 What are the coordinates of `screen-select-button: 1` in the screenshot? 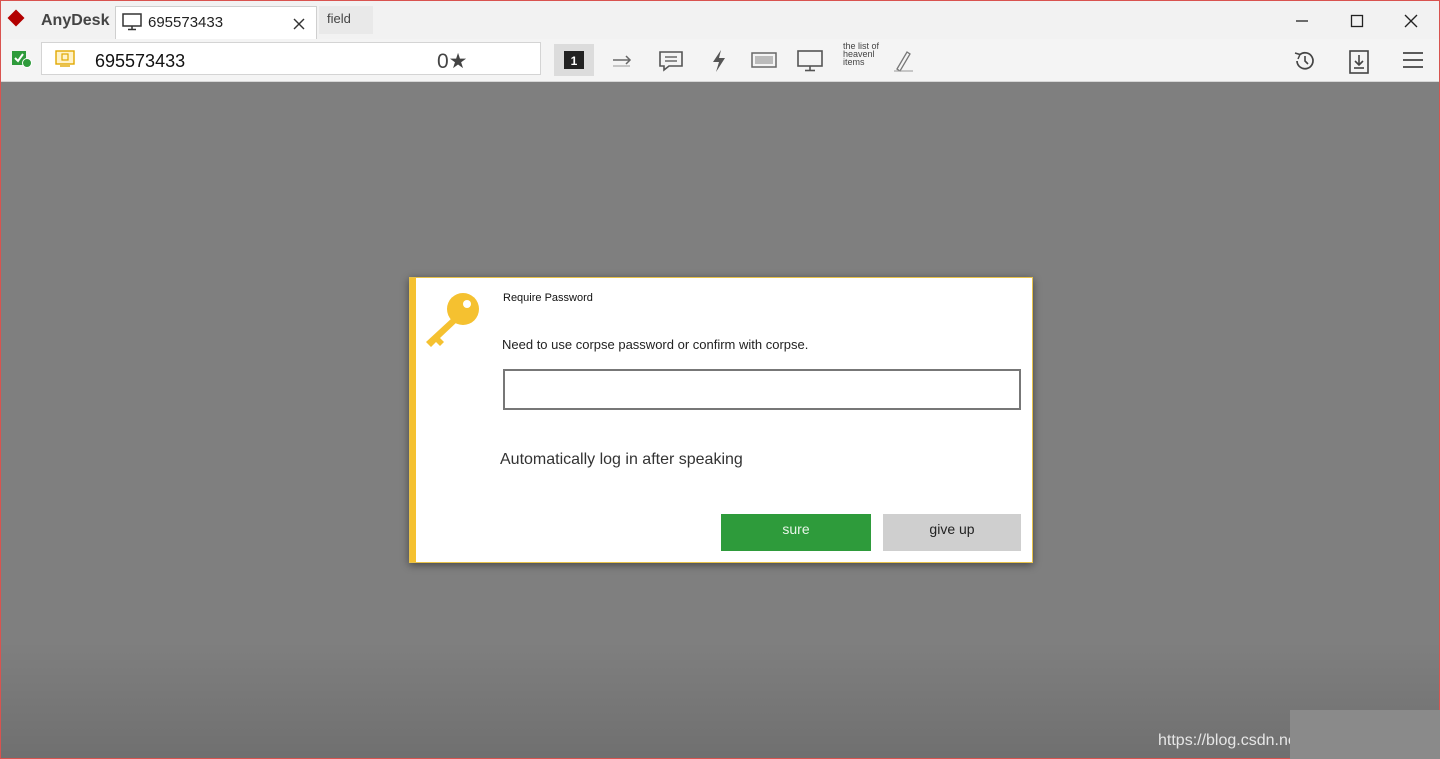 It's located at (574, 60).